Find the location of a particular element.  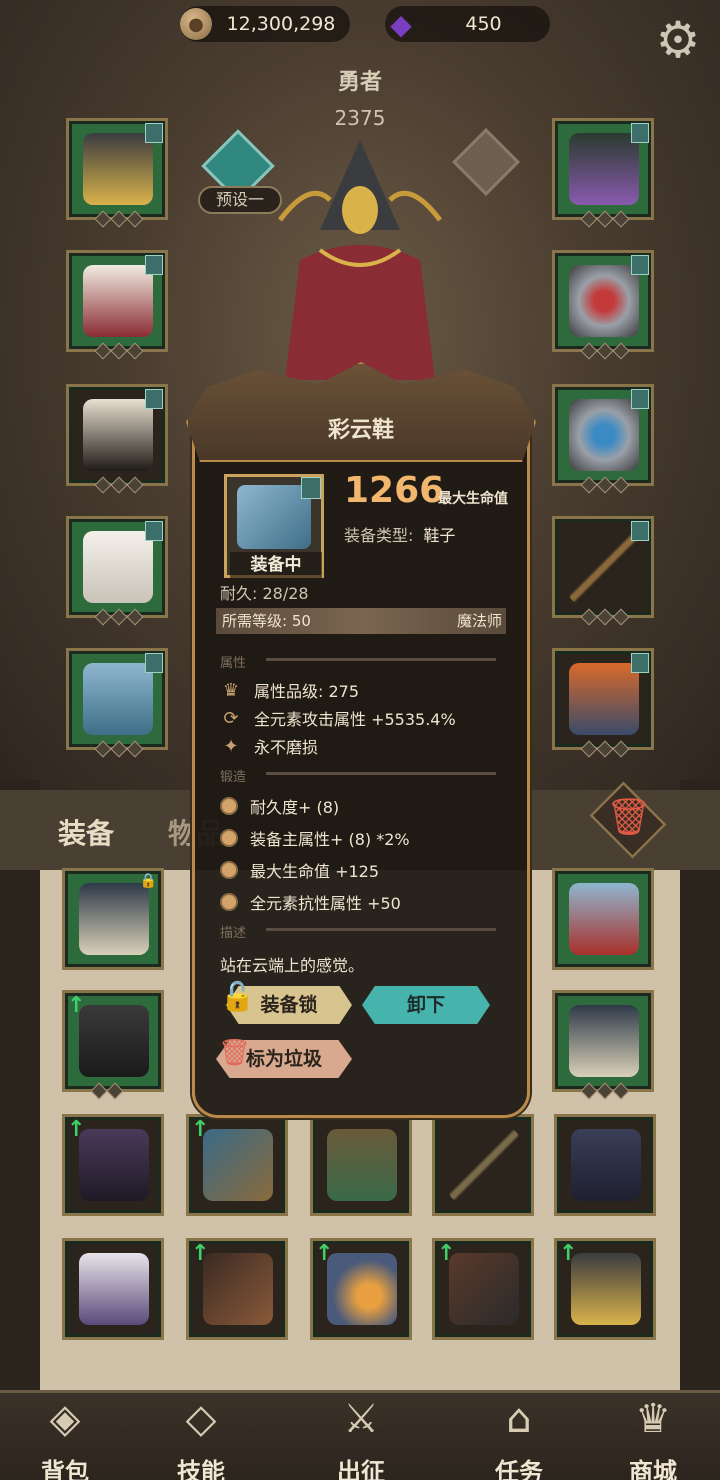

required-level: 所需等级: 50 is located at coordinates (266, 621).